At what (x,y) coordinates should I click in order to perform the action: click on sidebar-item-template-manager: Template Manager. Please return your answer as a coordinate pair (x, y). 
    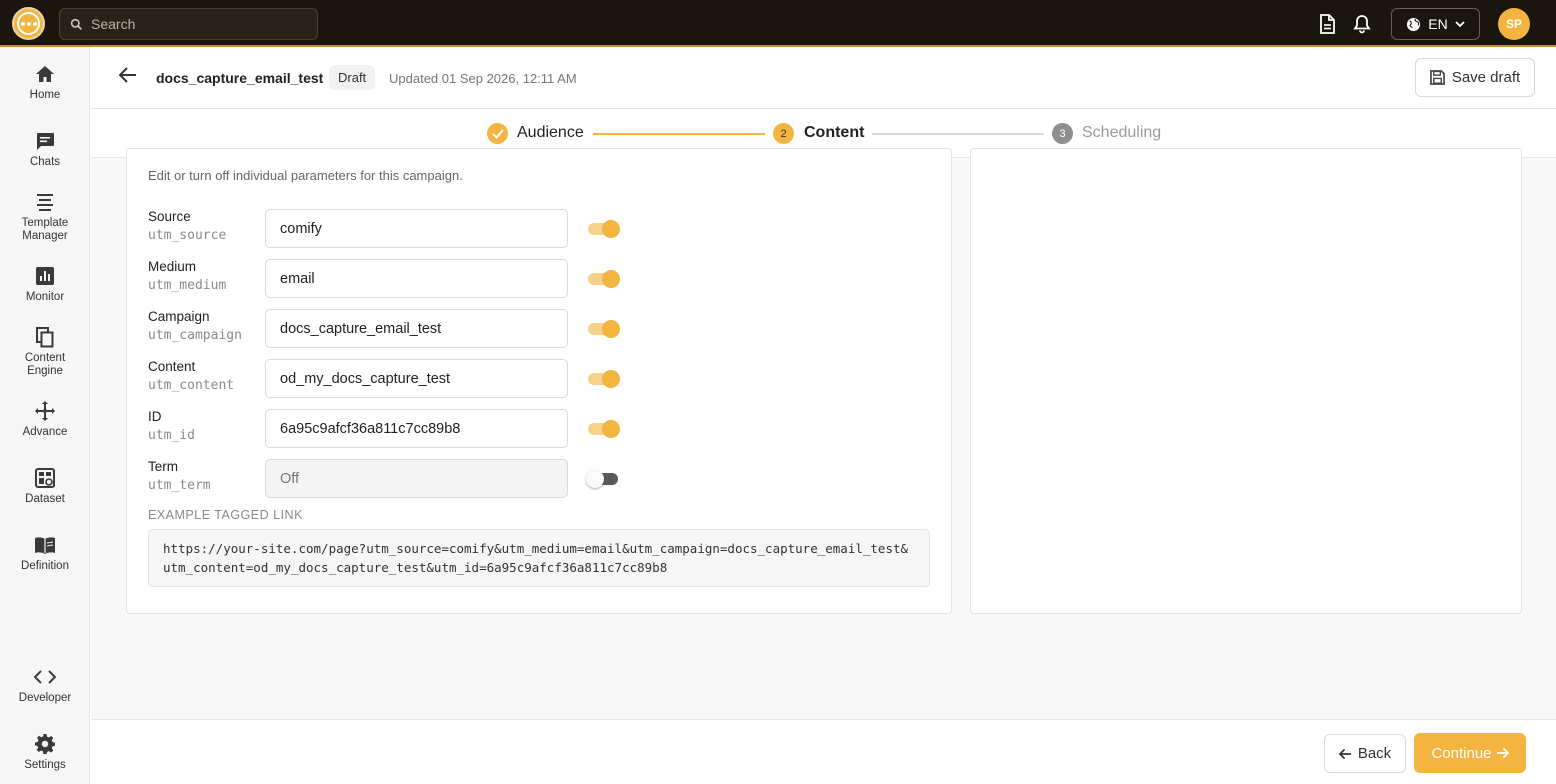
    Looking at the image, I should click on (45, 217).